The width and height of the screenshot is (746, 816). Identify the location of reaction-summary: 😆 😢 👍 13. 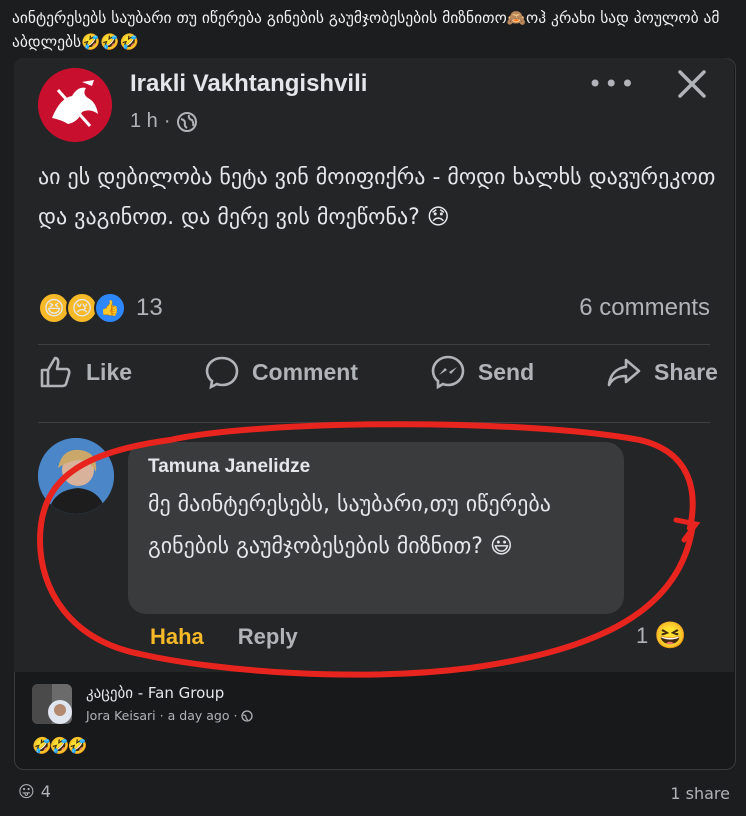
(100, 308).